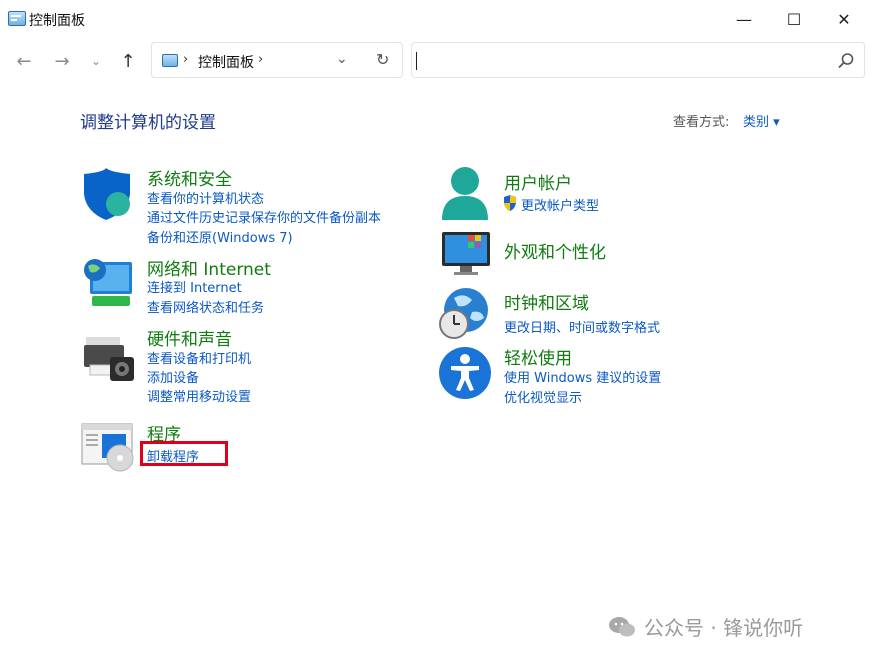  What do you see at coordinates (189, 337) in the screenshot?
I see `category-hardware-sound: 硬件和声音` at bounding box center [189, 337].